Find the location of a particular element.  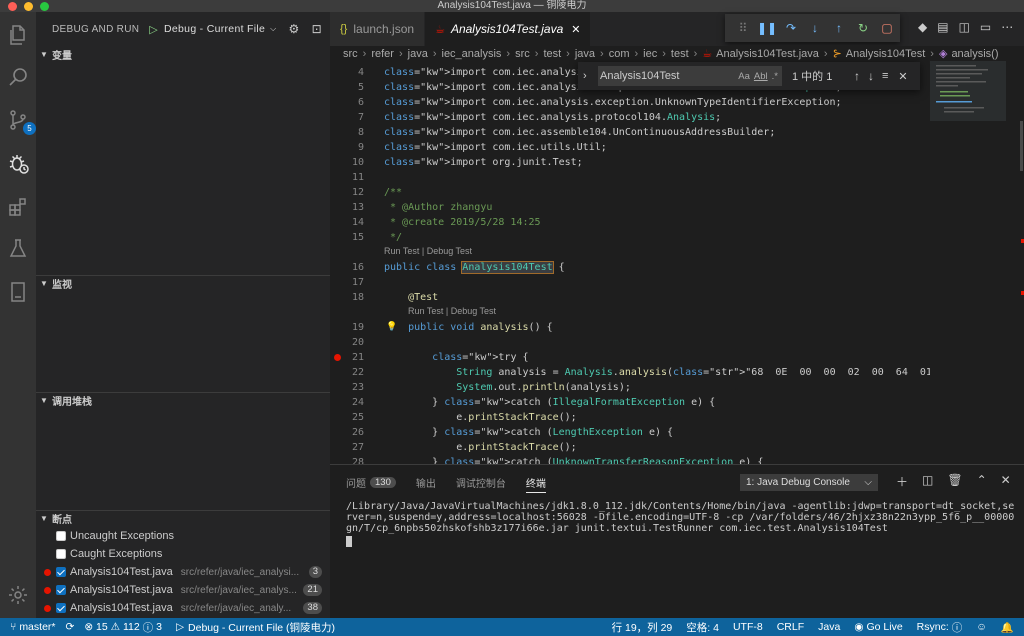

breakpoint-dot-icon is located at coordinates (337, 357).